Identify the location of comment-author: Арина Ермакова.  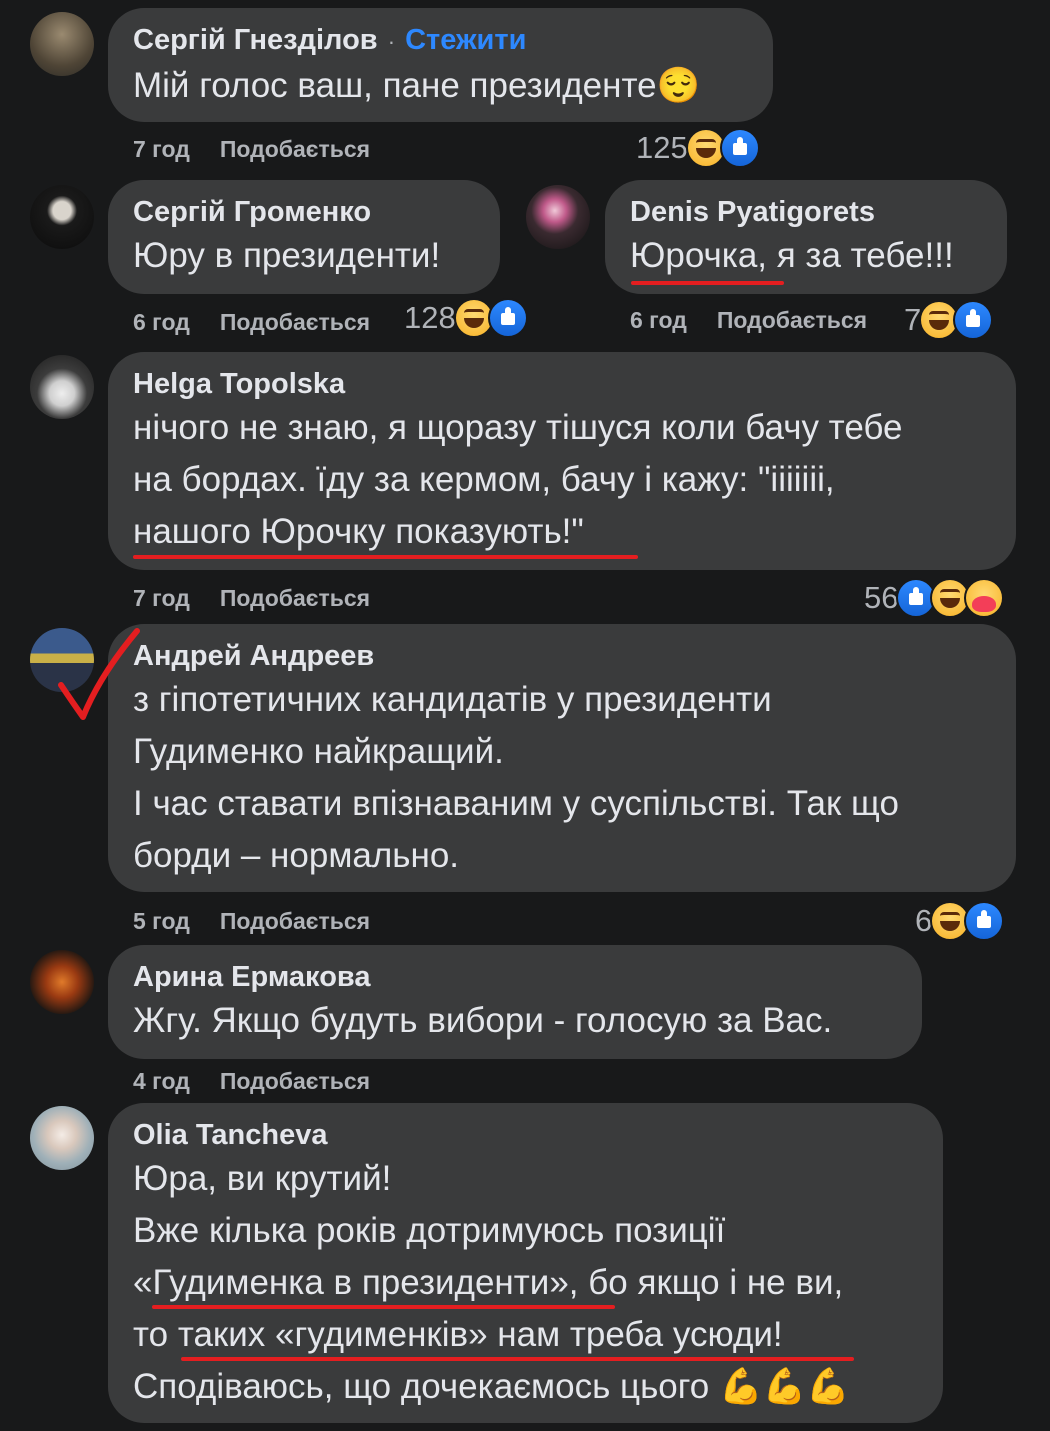
(515, 977).